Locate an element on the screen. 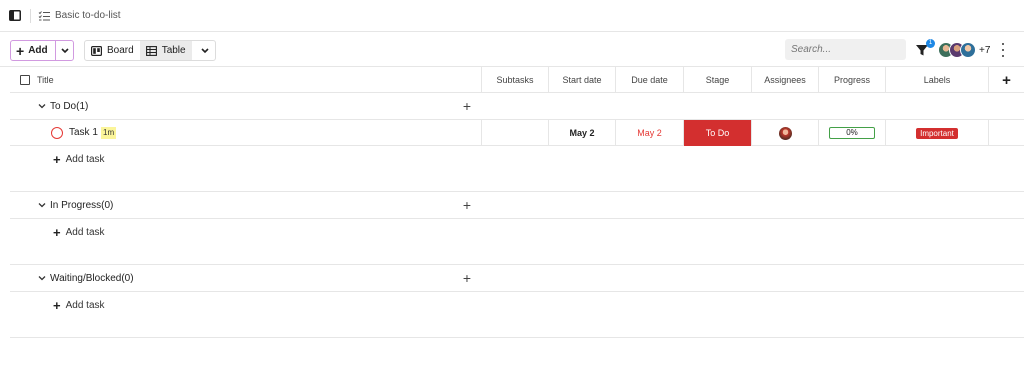 This screenshot has width=1024, height=378. labels-cell: Important is located at coordinates (936, 133).